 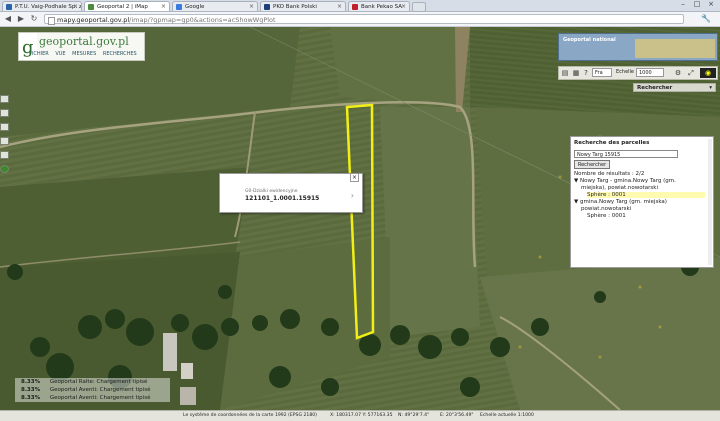 I want to click on app-menu: FICHIER VUE MESURES RECHERCHES, so click(x=85, y=54).